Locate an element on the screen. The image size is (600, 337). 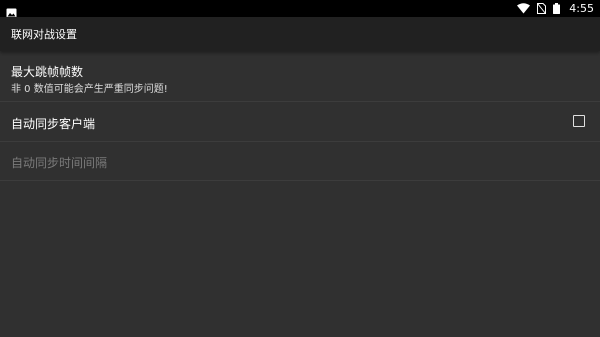
pref-title: 自动同步客户端 is located at coordinates (53, 124).